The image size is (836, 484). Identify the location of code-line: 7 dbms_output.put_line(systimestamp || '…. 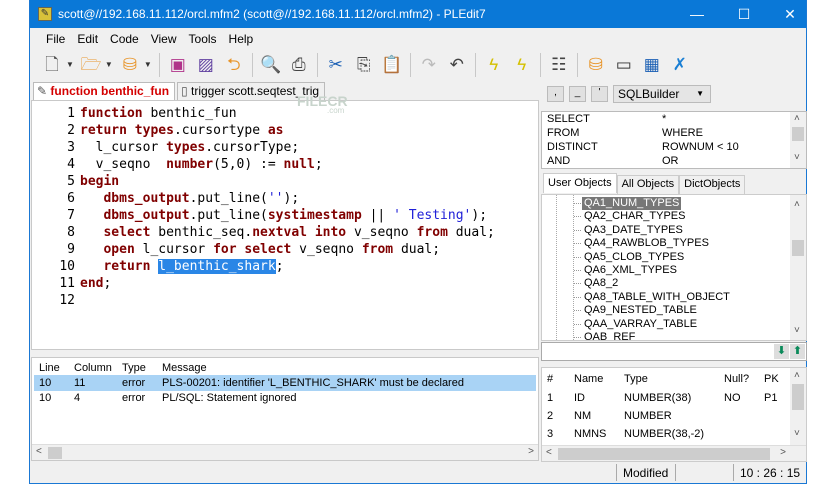
(259, 215).